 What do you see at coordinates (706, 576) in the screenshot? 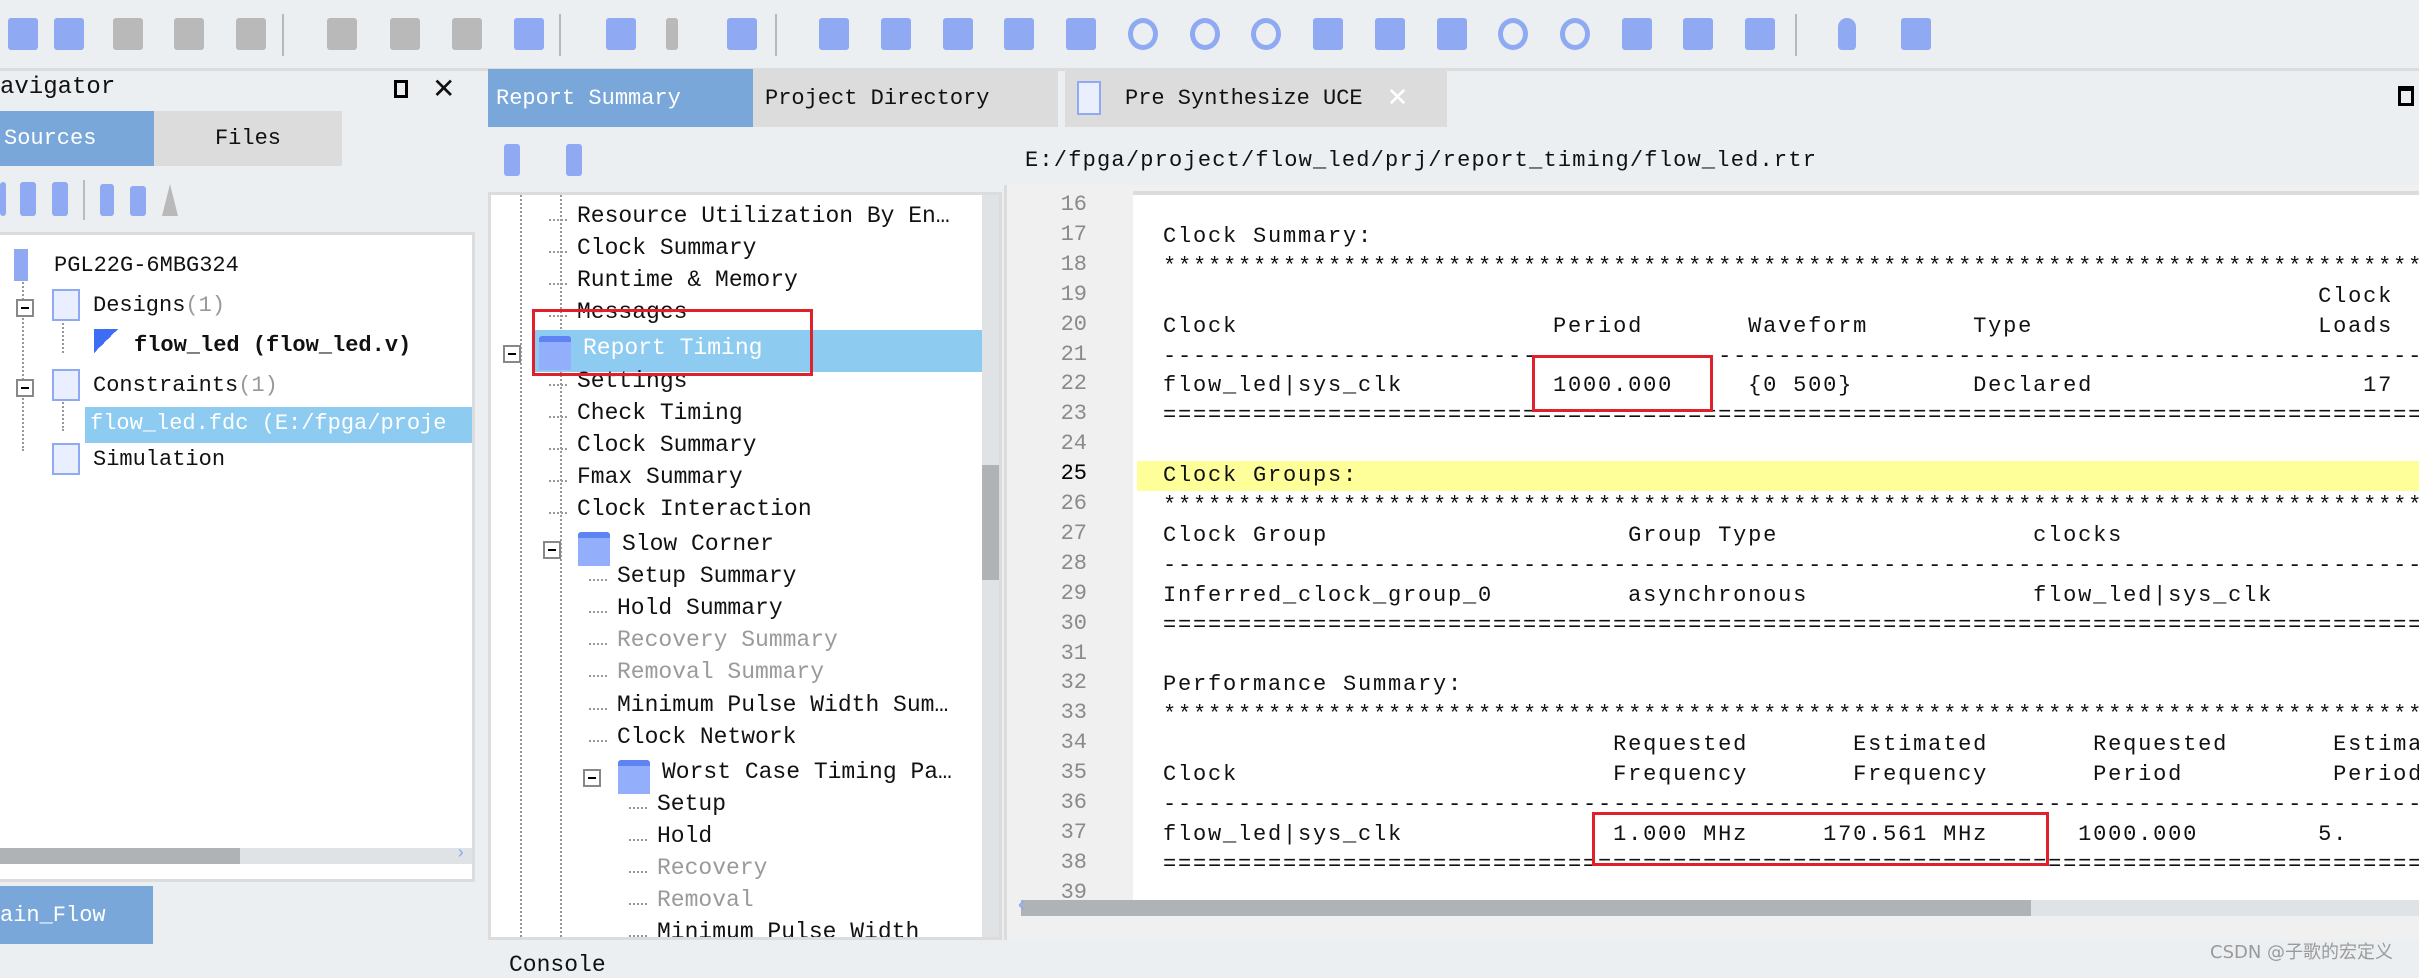
I see `report-tree-item: Setup Summary` at bounding box center [706, 576].